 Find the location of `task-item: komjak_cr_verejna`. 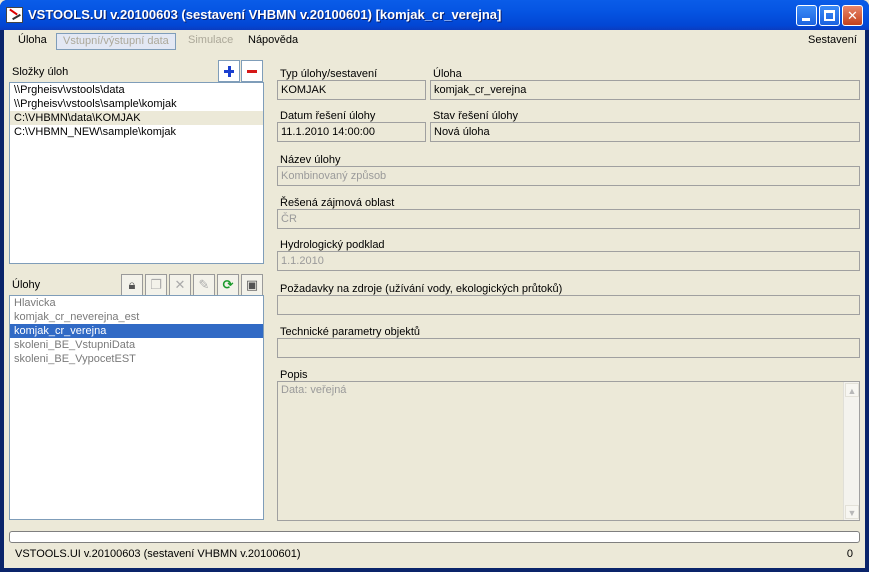

task-item: komjak_cr_verejna is located at coordinates (136, 331).